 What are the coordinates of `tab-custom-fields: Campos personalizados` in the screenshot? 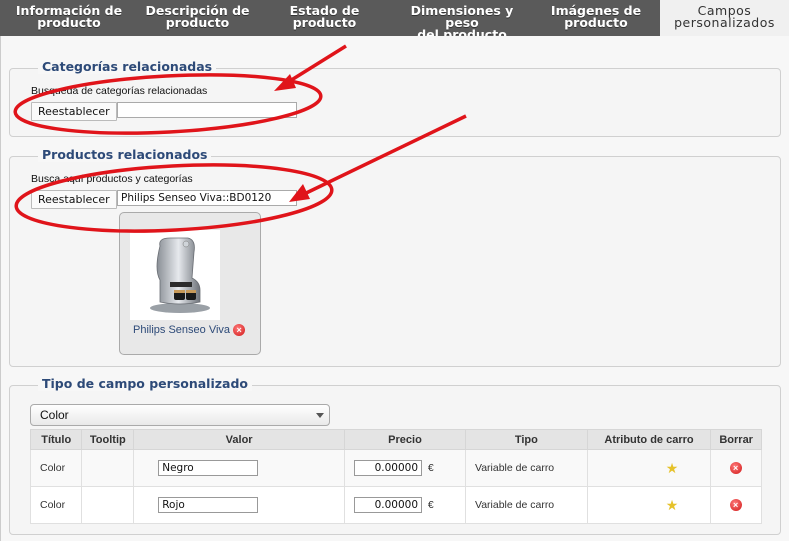 It's located at (724, 18).